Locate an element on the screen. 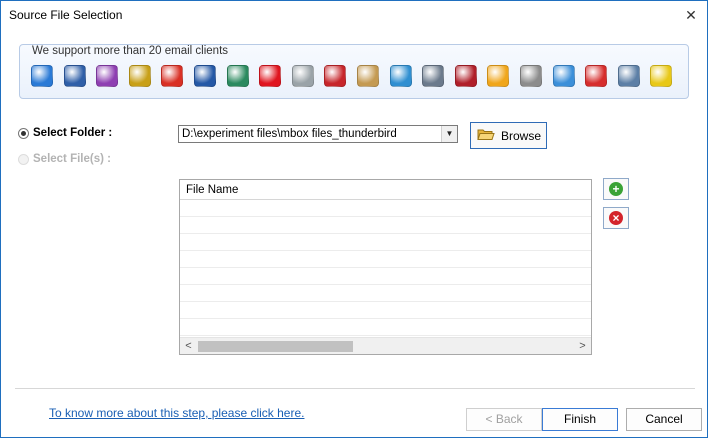 The image size is (708, 438). chevron-down-icon: ▼ is located at coordinates (449, 134).